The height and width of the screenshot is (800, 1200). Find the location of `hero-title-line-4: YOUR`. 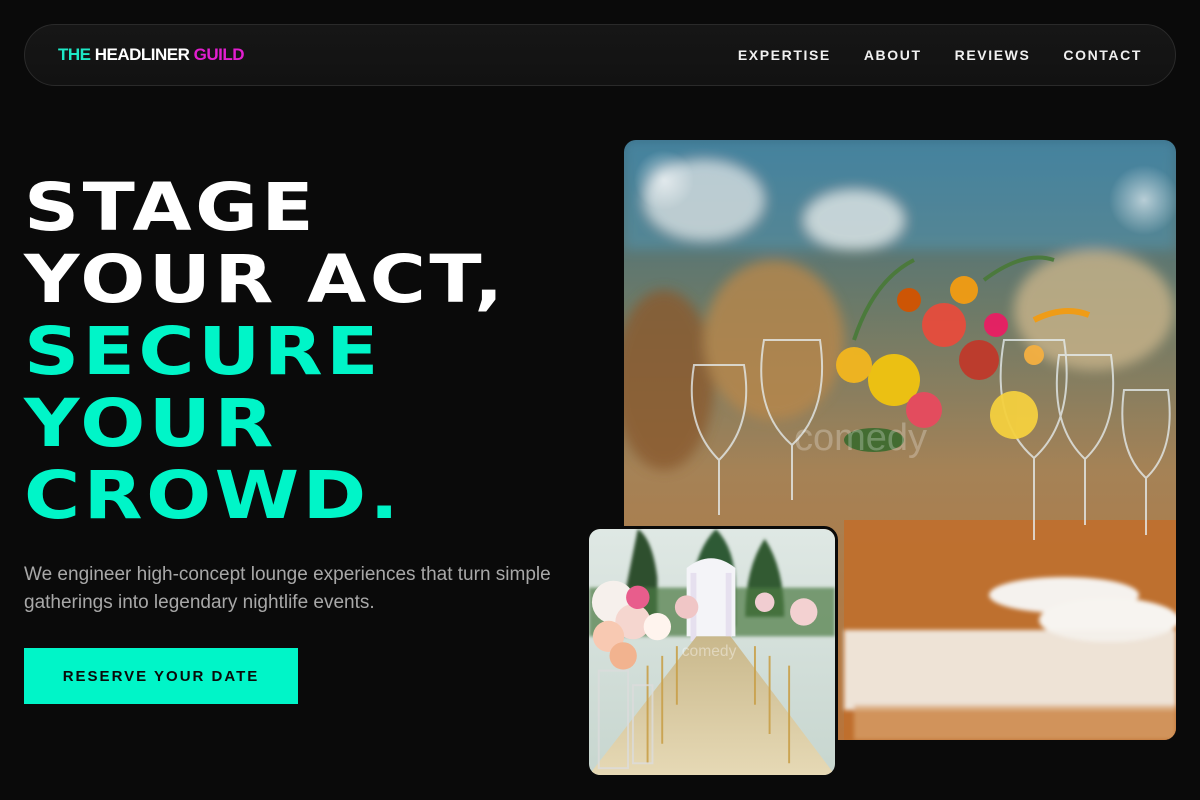

hero-title-line-4: YOUR is located at coordinates (150, 423).